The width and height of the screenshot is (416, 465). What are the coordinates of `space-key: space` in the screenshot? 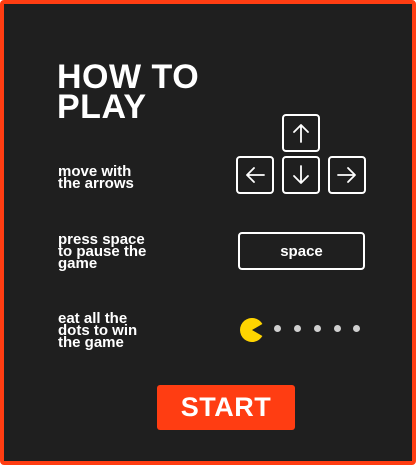 It's located at (301, 251).